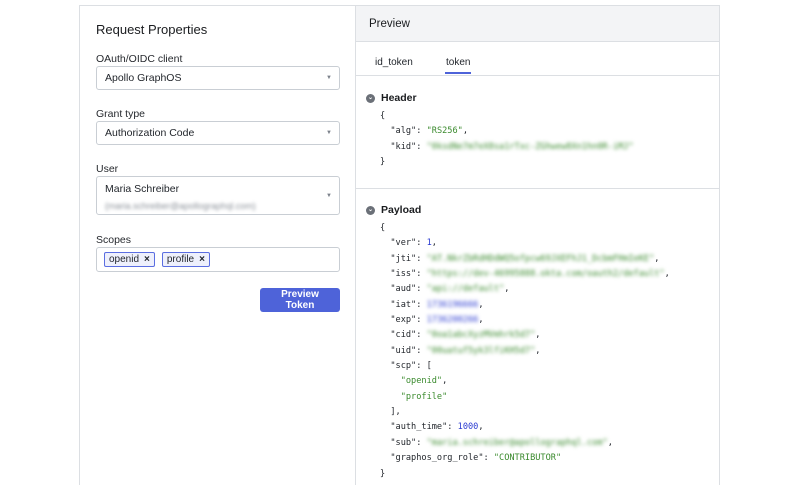  What do you see at coordinates (218, 133) in the screenshot?
I see `grant-type-select: Authorization Code ▼` at bounding box center [218, 133].